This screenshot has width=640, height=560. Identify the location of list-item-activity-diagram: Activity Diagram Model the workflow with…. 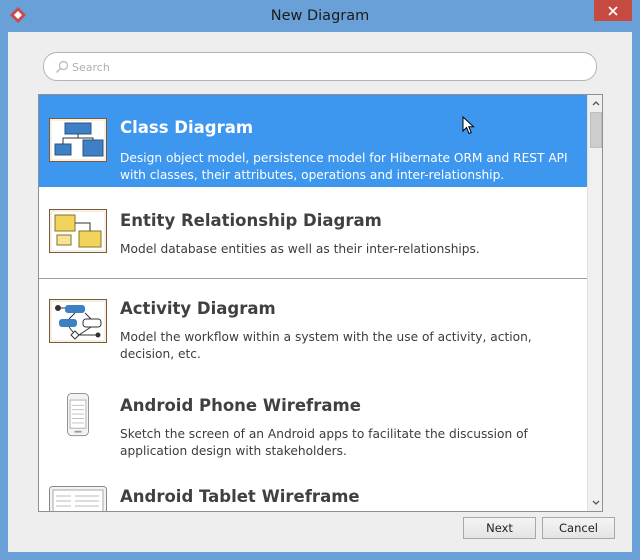
(313, 327).